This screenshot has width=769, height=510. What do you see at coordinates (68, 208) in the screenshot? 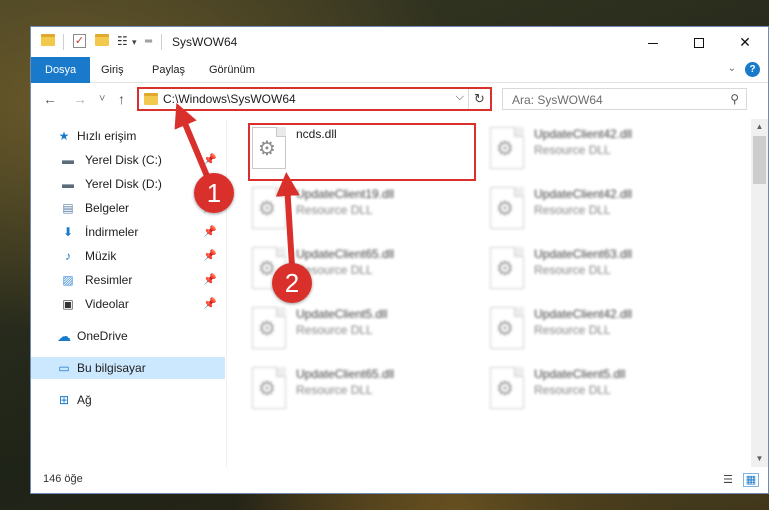
I see `documents-icon: ▤` at bounding box center [68, 208].